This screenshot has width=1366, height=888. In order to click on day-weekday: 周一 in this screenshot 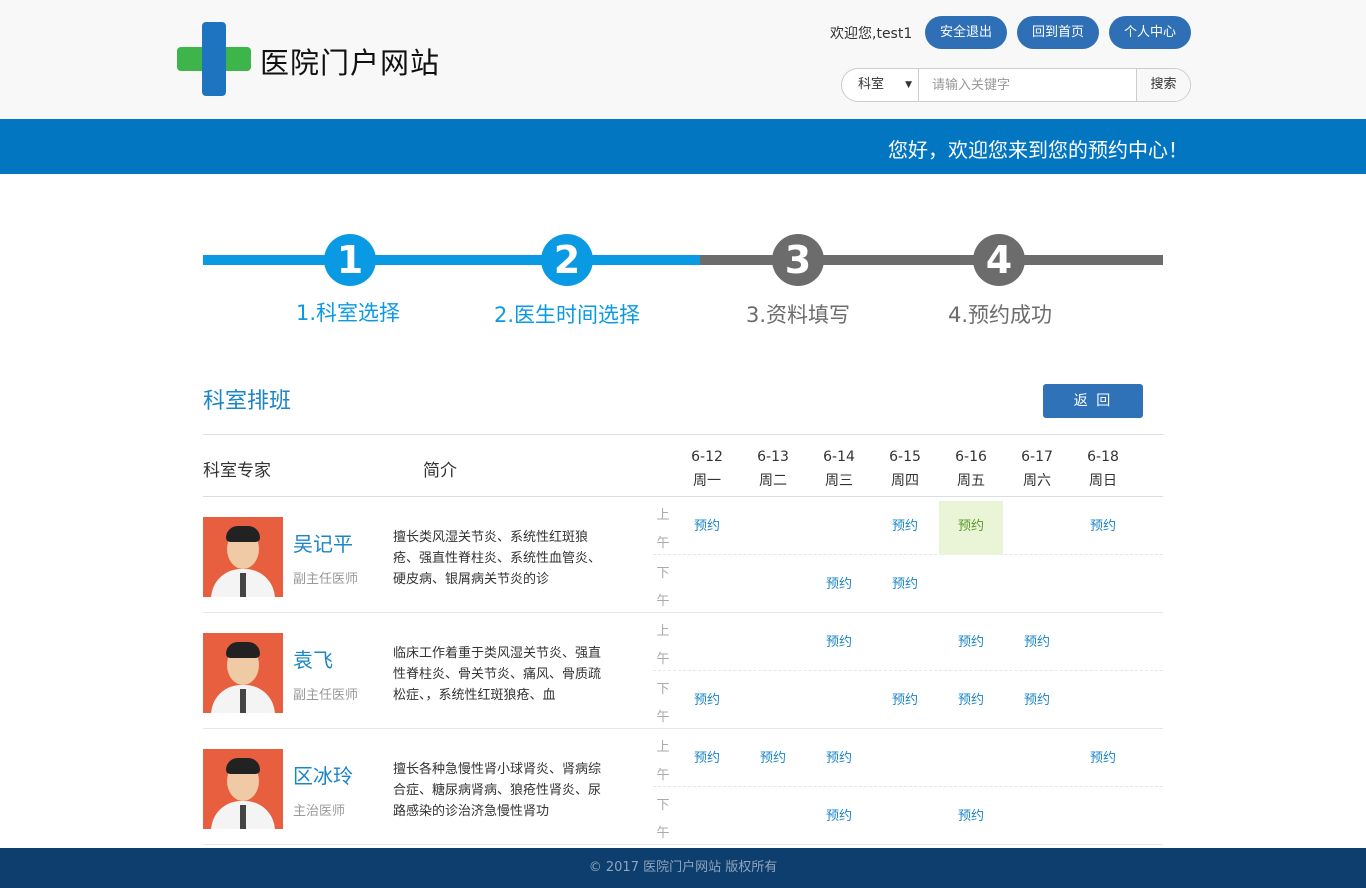, I will do `click(707, 481)`.